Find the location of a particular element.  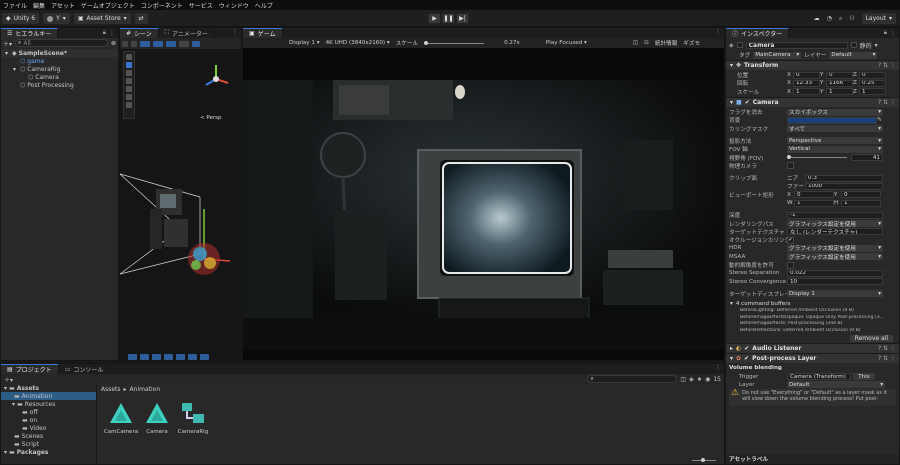

asset-store-button: ▣ Asset Store ▾ is located at coordinates (102, 18).